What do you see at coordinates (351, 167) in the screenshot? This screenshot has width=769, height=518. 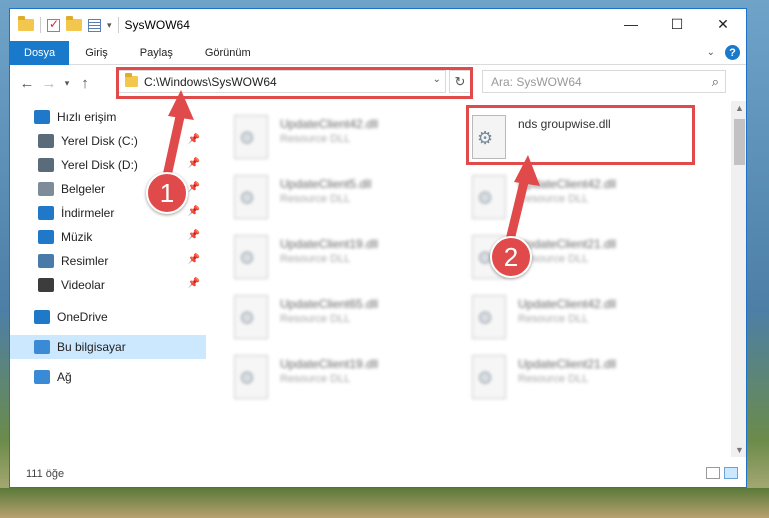 I see `annotation-arrows` at bounding box center [351, 167].